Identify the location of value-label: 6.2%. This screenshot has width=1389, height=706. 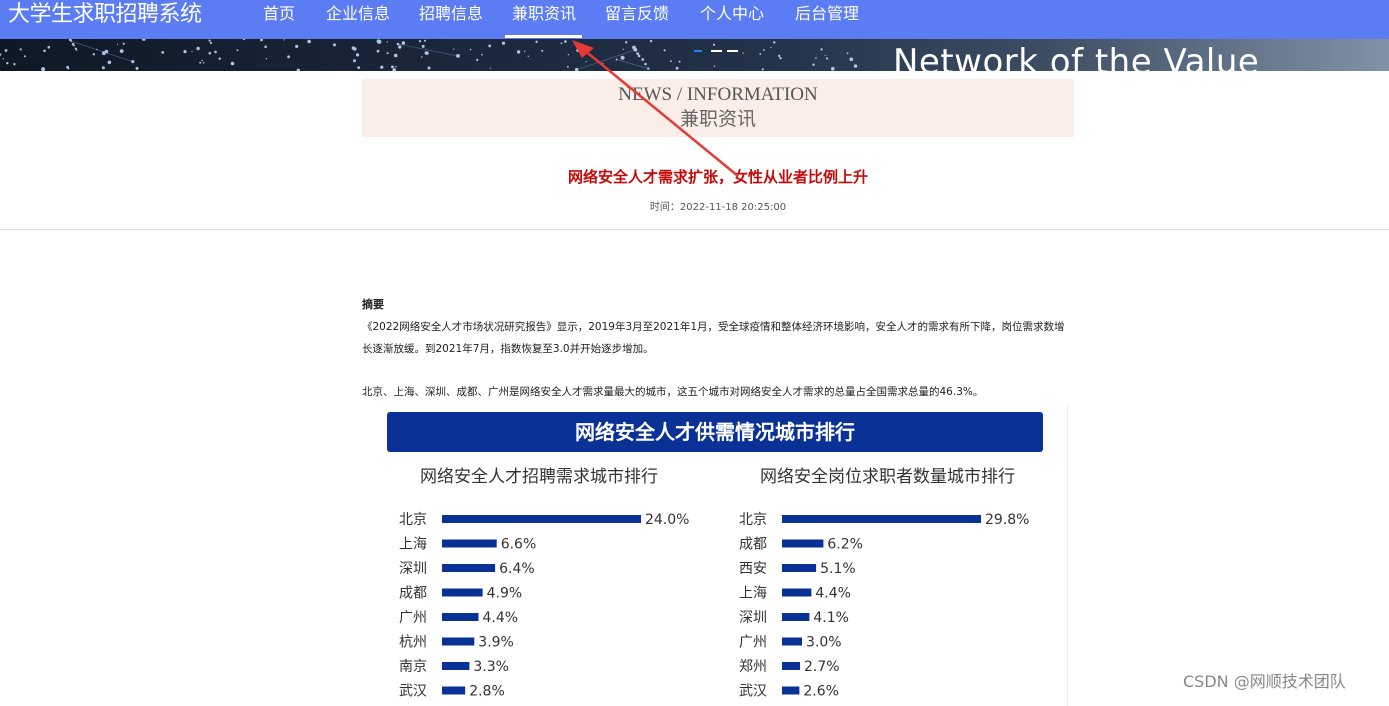
(845, 545).